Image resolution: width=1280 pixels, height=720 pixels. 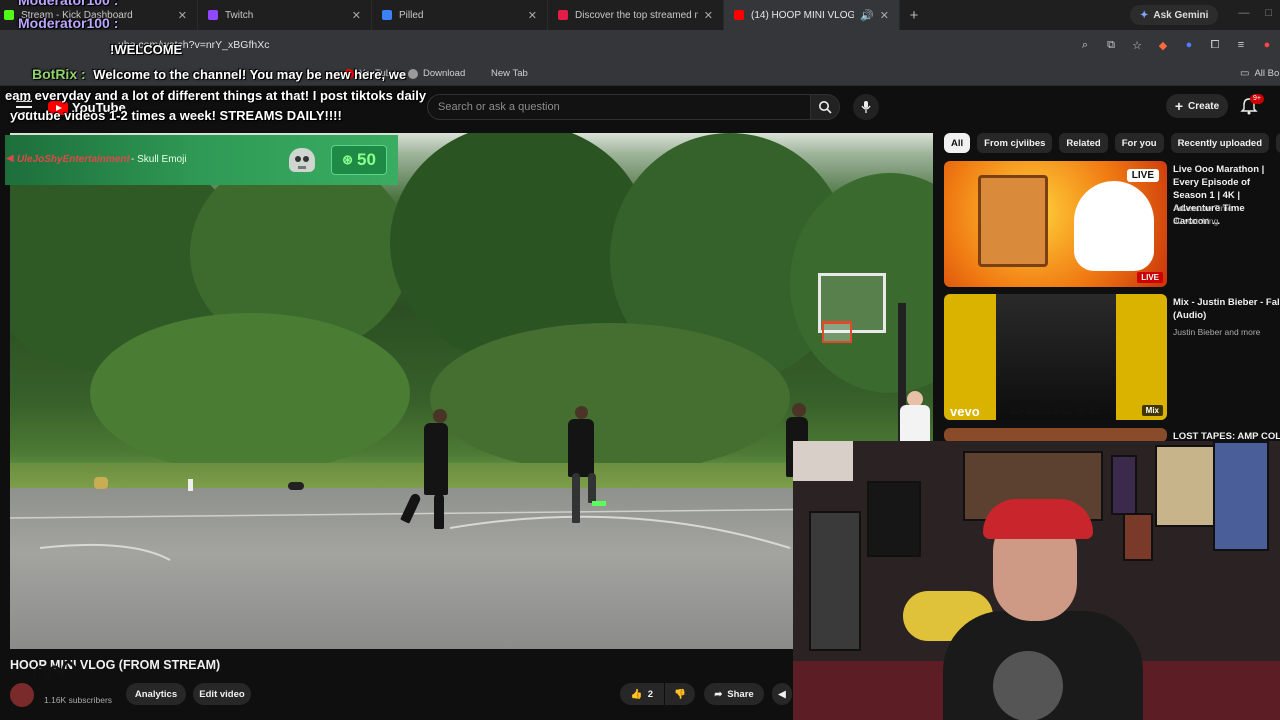 What do you see at coordinates (1163, 45) in the screenshot?
I see `extension-fox-icon: ◆` at bounding box center [1163, 45].